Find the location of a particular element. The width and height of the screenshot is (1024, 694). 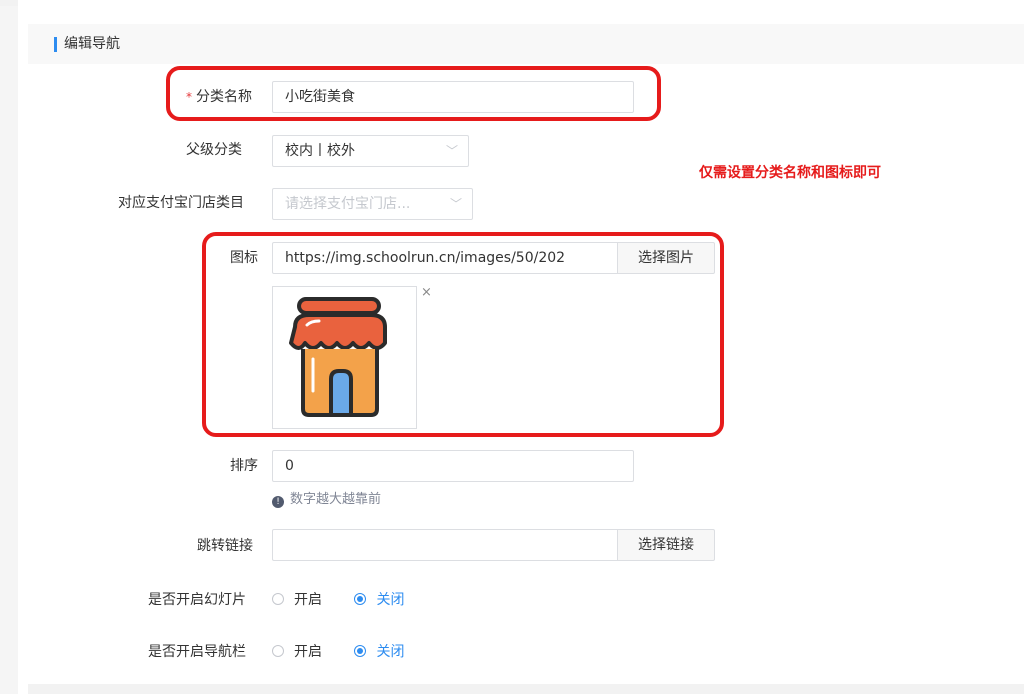

section-title: 编辑导航 is located at coordinates (92, 44).